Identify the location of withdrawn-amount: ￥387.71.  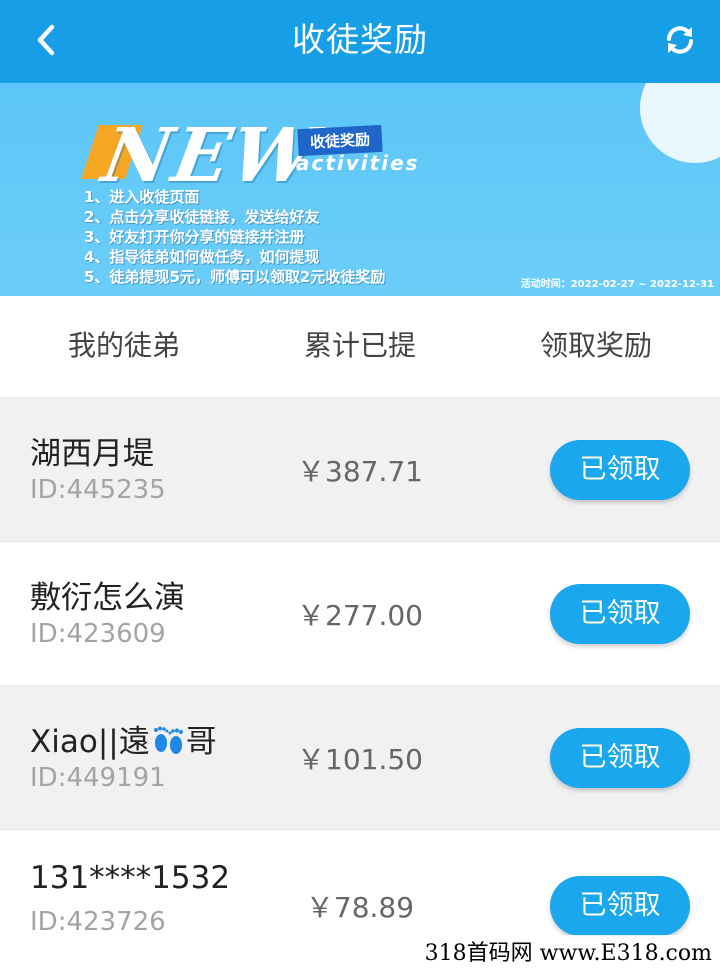
(360, 471).